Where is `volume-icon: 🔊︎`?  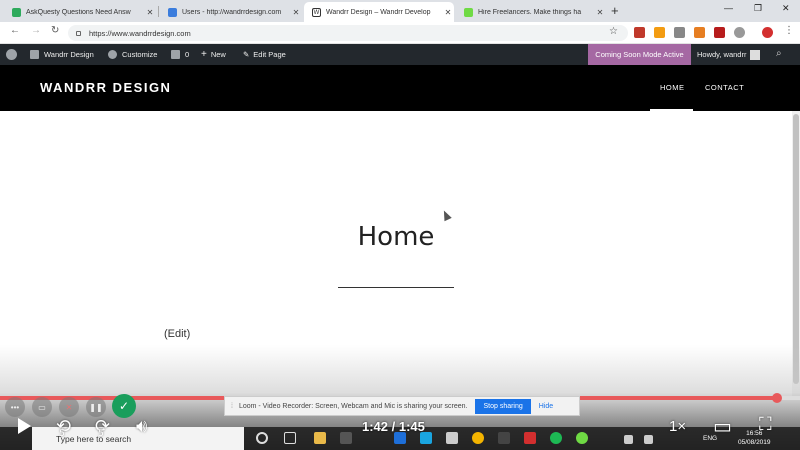 volume-icon: 🔊︎ is located at coordinates (141, 426).